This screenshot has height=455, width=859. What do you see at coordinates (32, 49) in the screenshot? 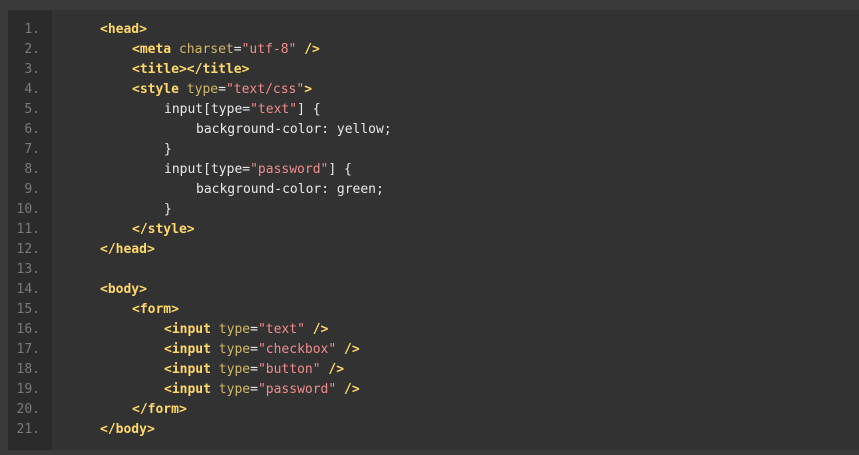
I see `line-number: 2.` at bounding box center [32, 49].